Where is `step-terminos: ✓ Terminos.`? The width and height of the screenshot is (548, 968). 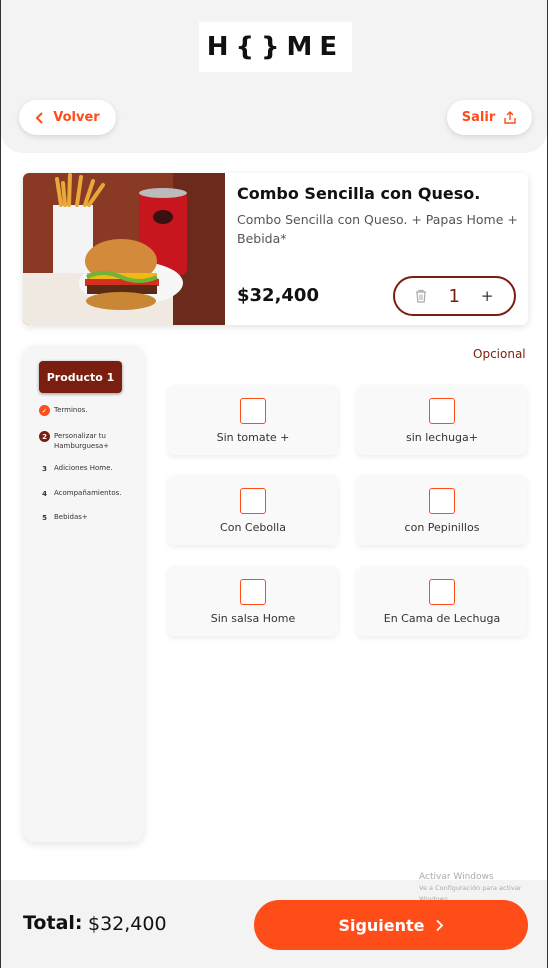 step-terminos: ✓ Terminos. is located at coordinates (86, 410).